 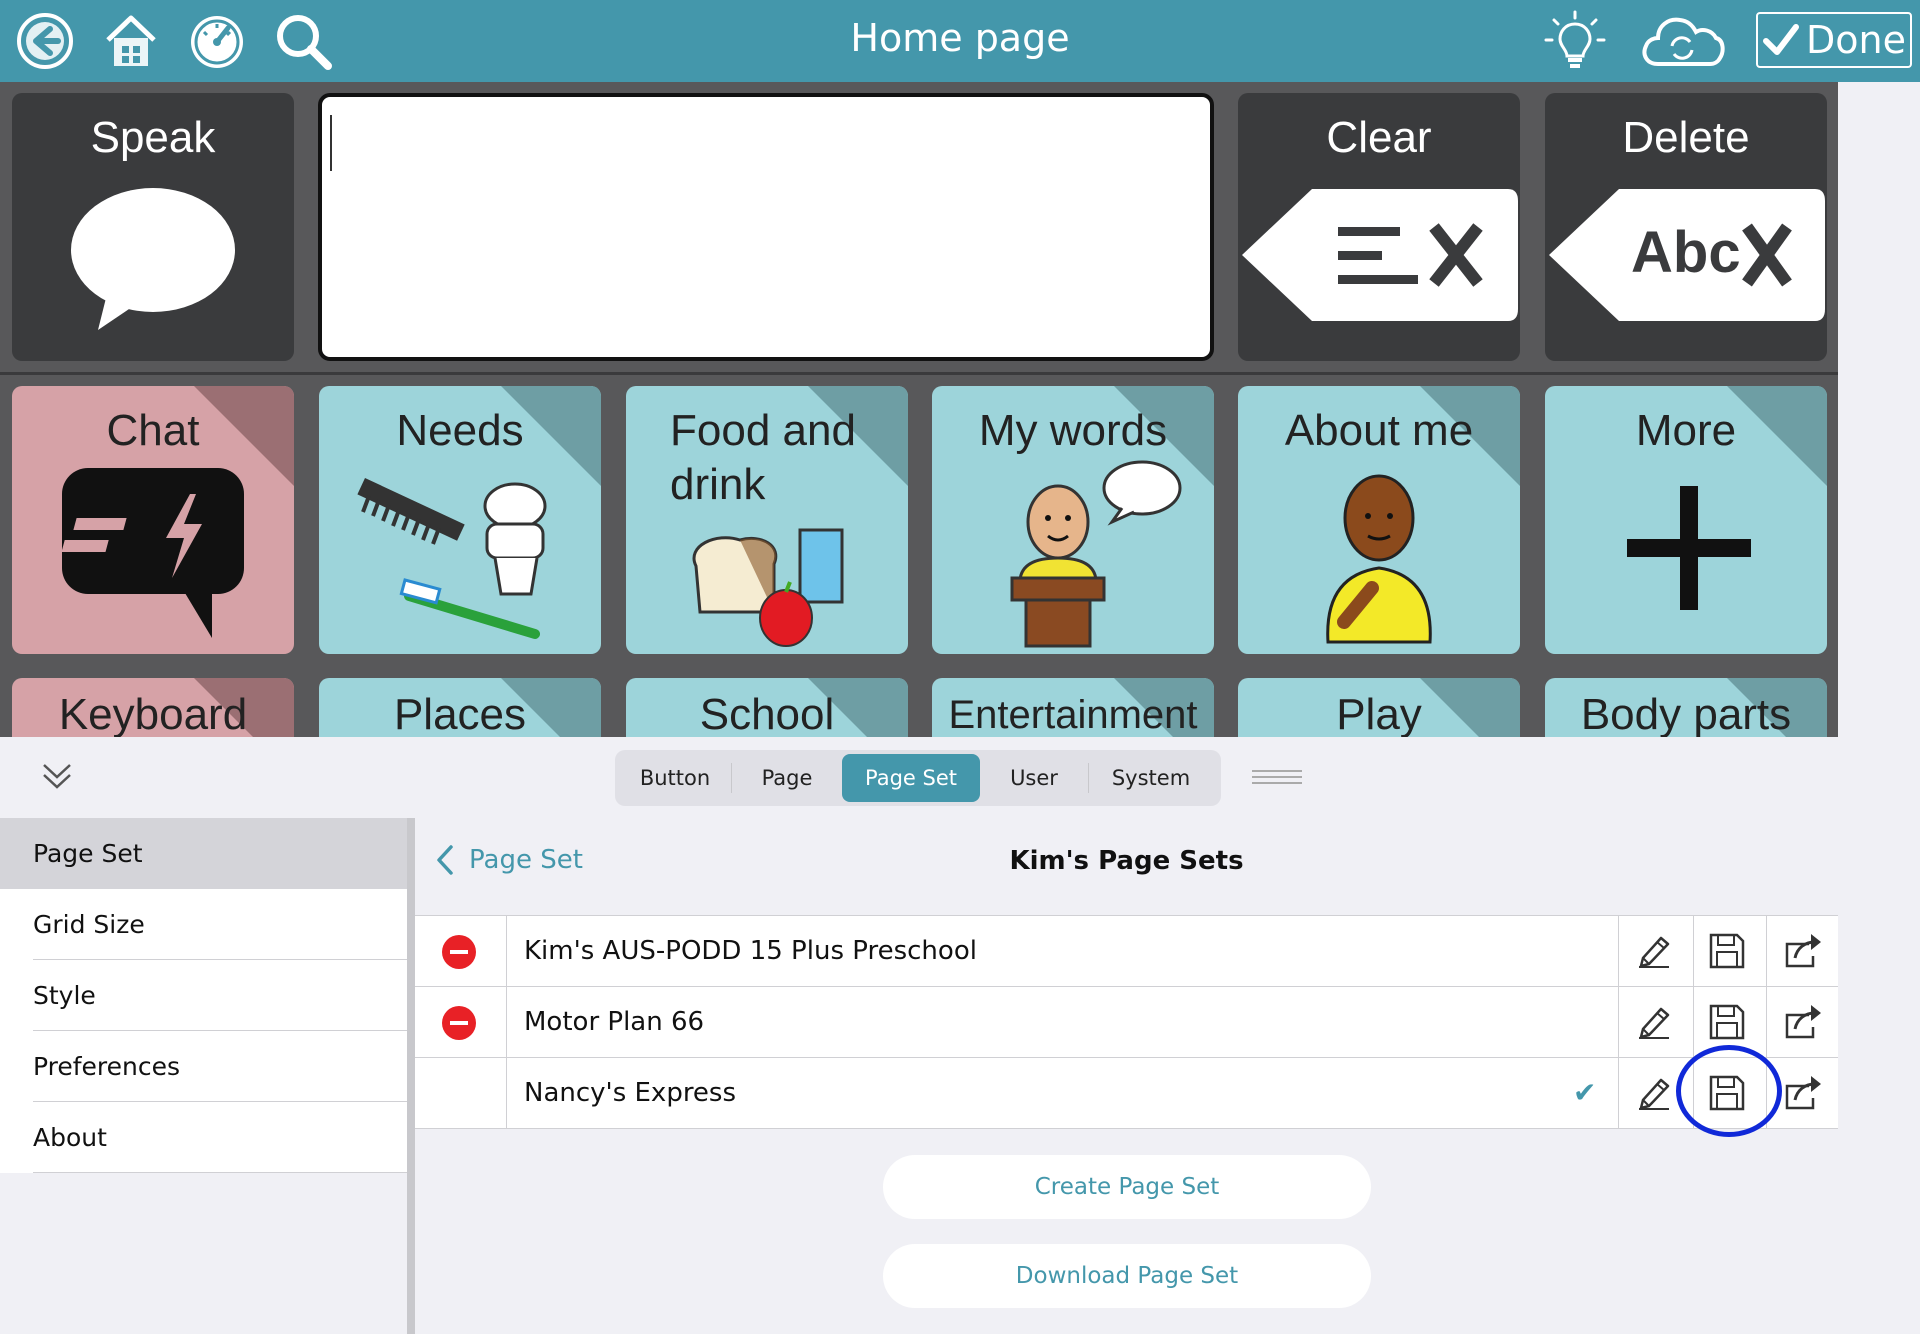 I want to click on keyboard-folder: Keyboard, so click(x=153, y=707).